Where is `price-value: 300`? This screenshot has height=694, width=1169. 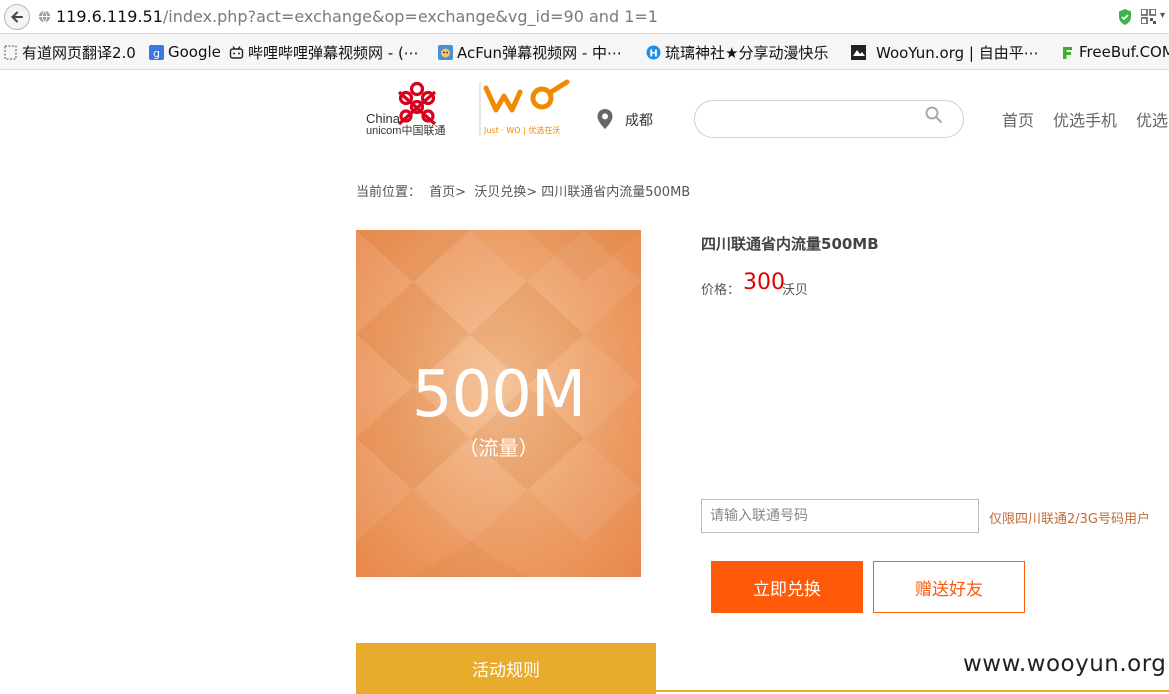
price-value: 300 is located at coordinates (764, 282).